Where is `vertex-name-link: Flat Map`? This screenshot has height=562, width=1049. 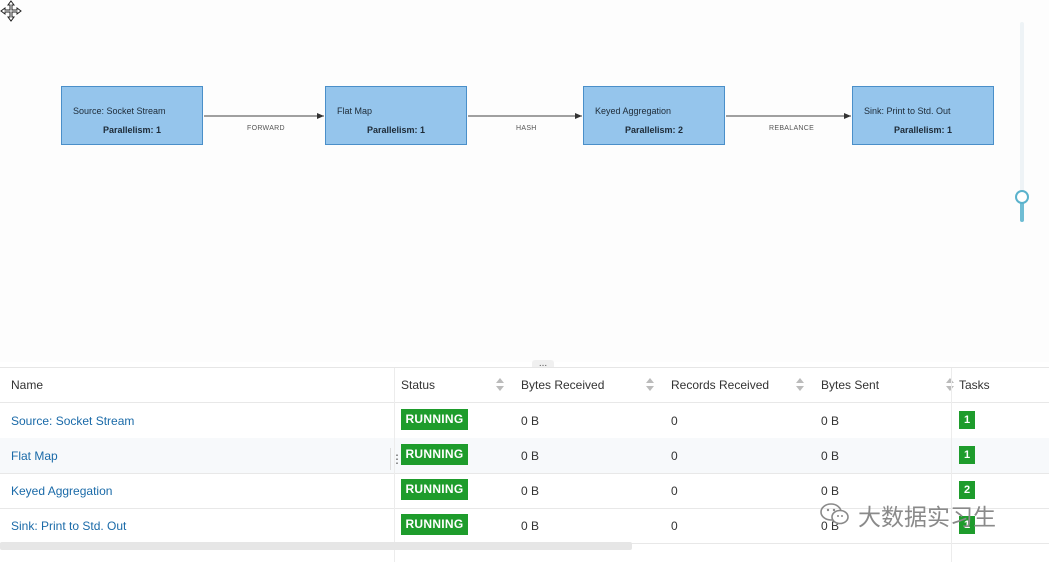 vertex-name-link: Flat Map is located at coordinates (34, 456).